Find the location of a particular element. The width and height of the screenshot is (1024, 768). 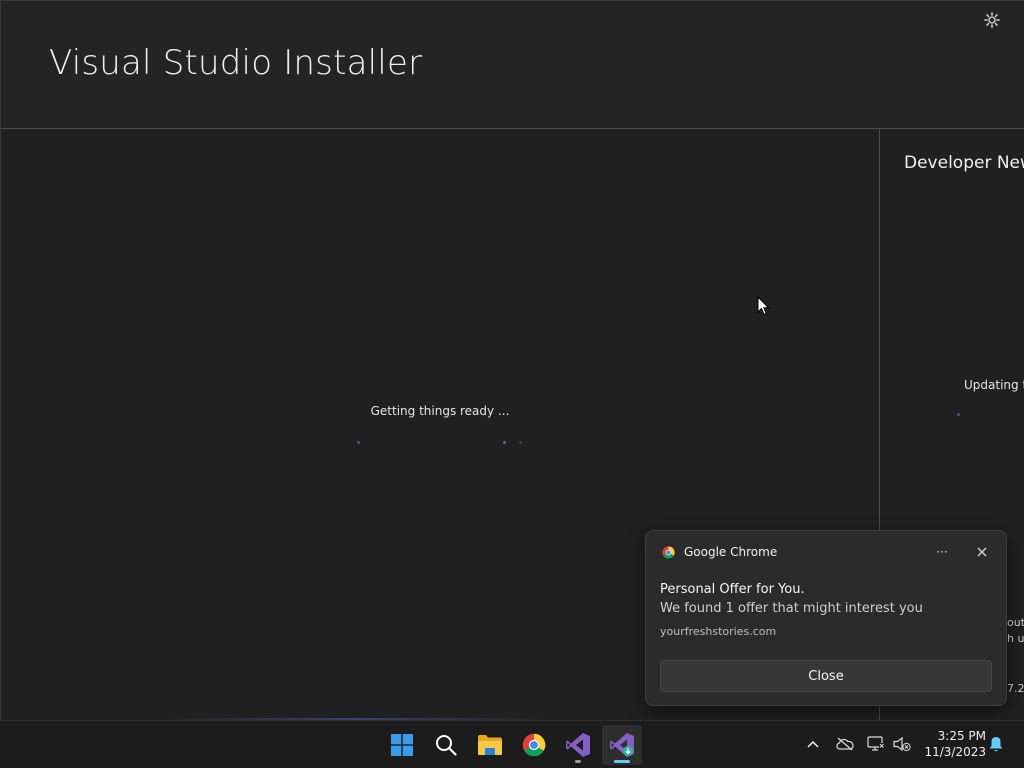

mouse-cursor-icon is located at coordinates (763, 306).